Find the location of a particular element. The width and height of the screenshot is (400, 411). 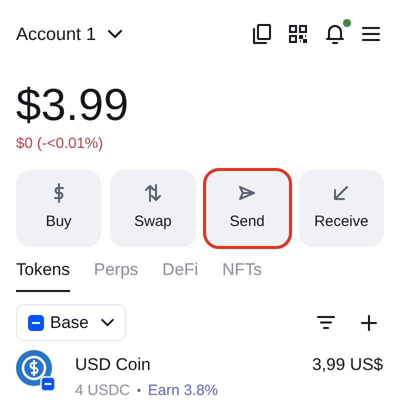

token-name: USD Coin is located at coordinates (113, 365).